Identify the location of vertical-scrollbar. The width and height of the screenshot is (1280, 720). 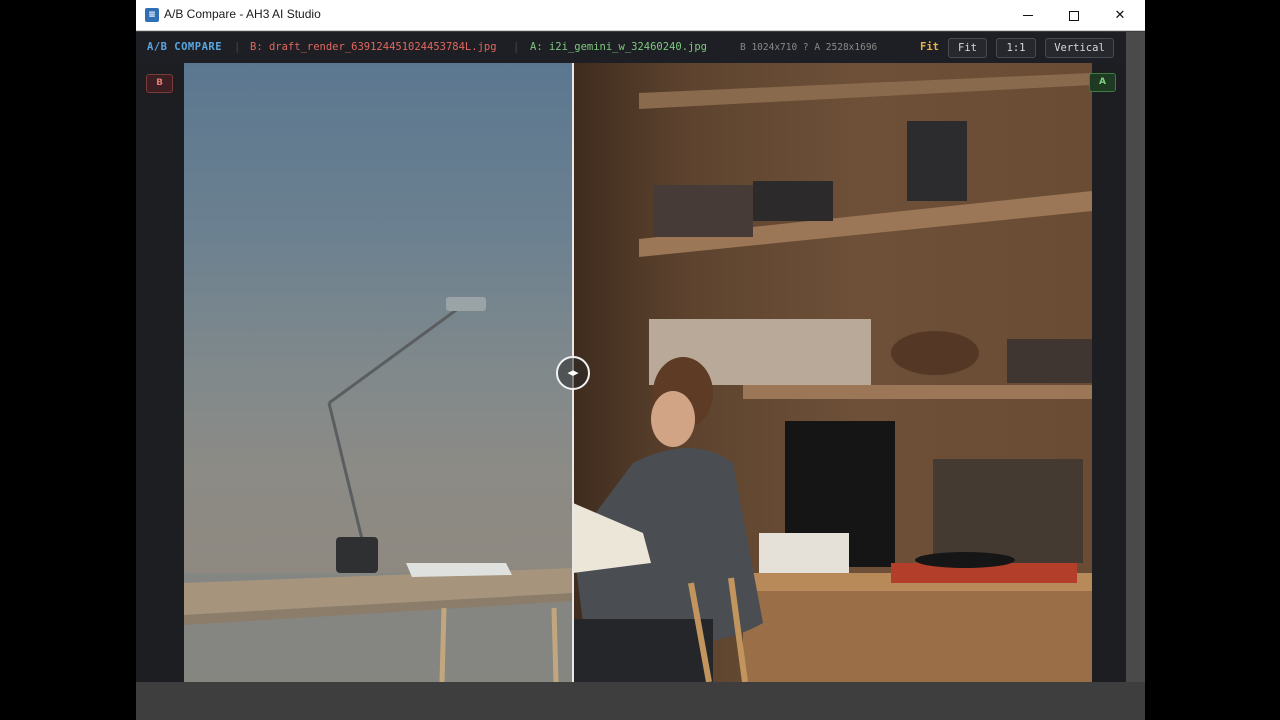
(1135, 357).